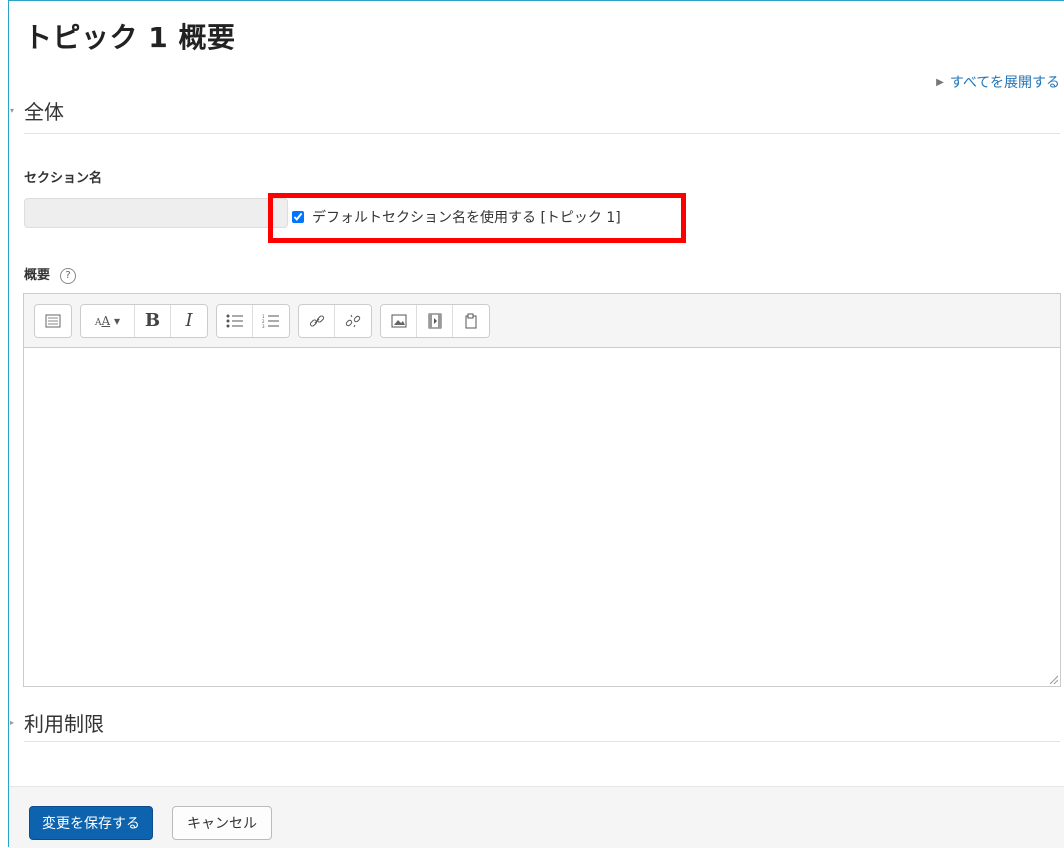 This screenshot has height=848, width=1064. I want to click on expand-all-link: ▶ すべてを展開する, so click(998, 82).